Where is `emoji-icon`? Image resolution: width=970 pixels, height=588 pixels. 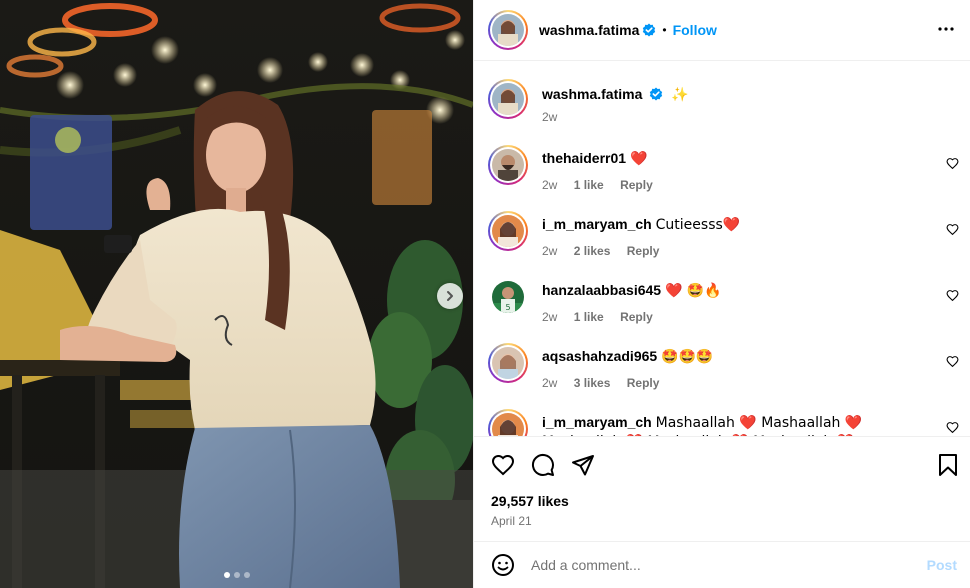
emoji-icon is located at coordinates (503, 565).